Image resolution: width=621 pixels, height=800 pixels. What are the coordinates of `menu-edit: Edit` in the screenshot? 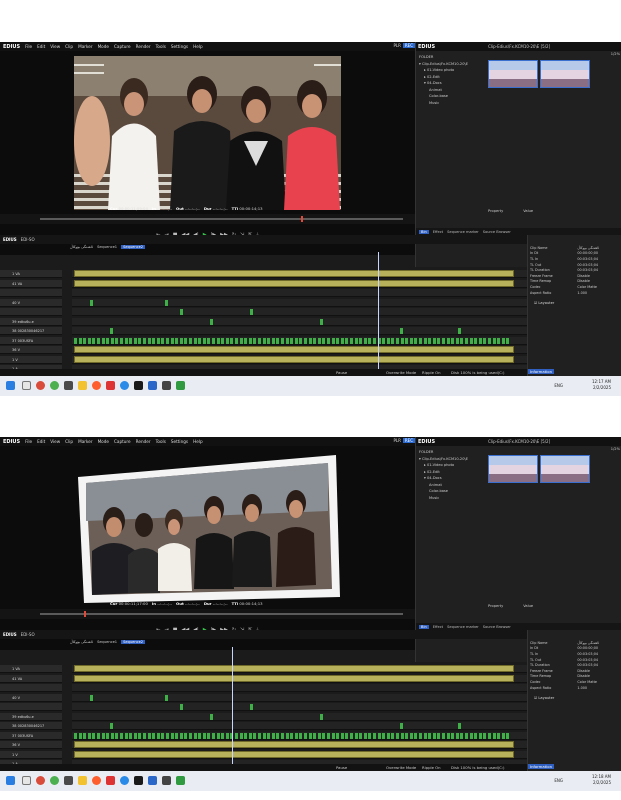 It's located at (41, 46).